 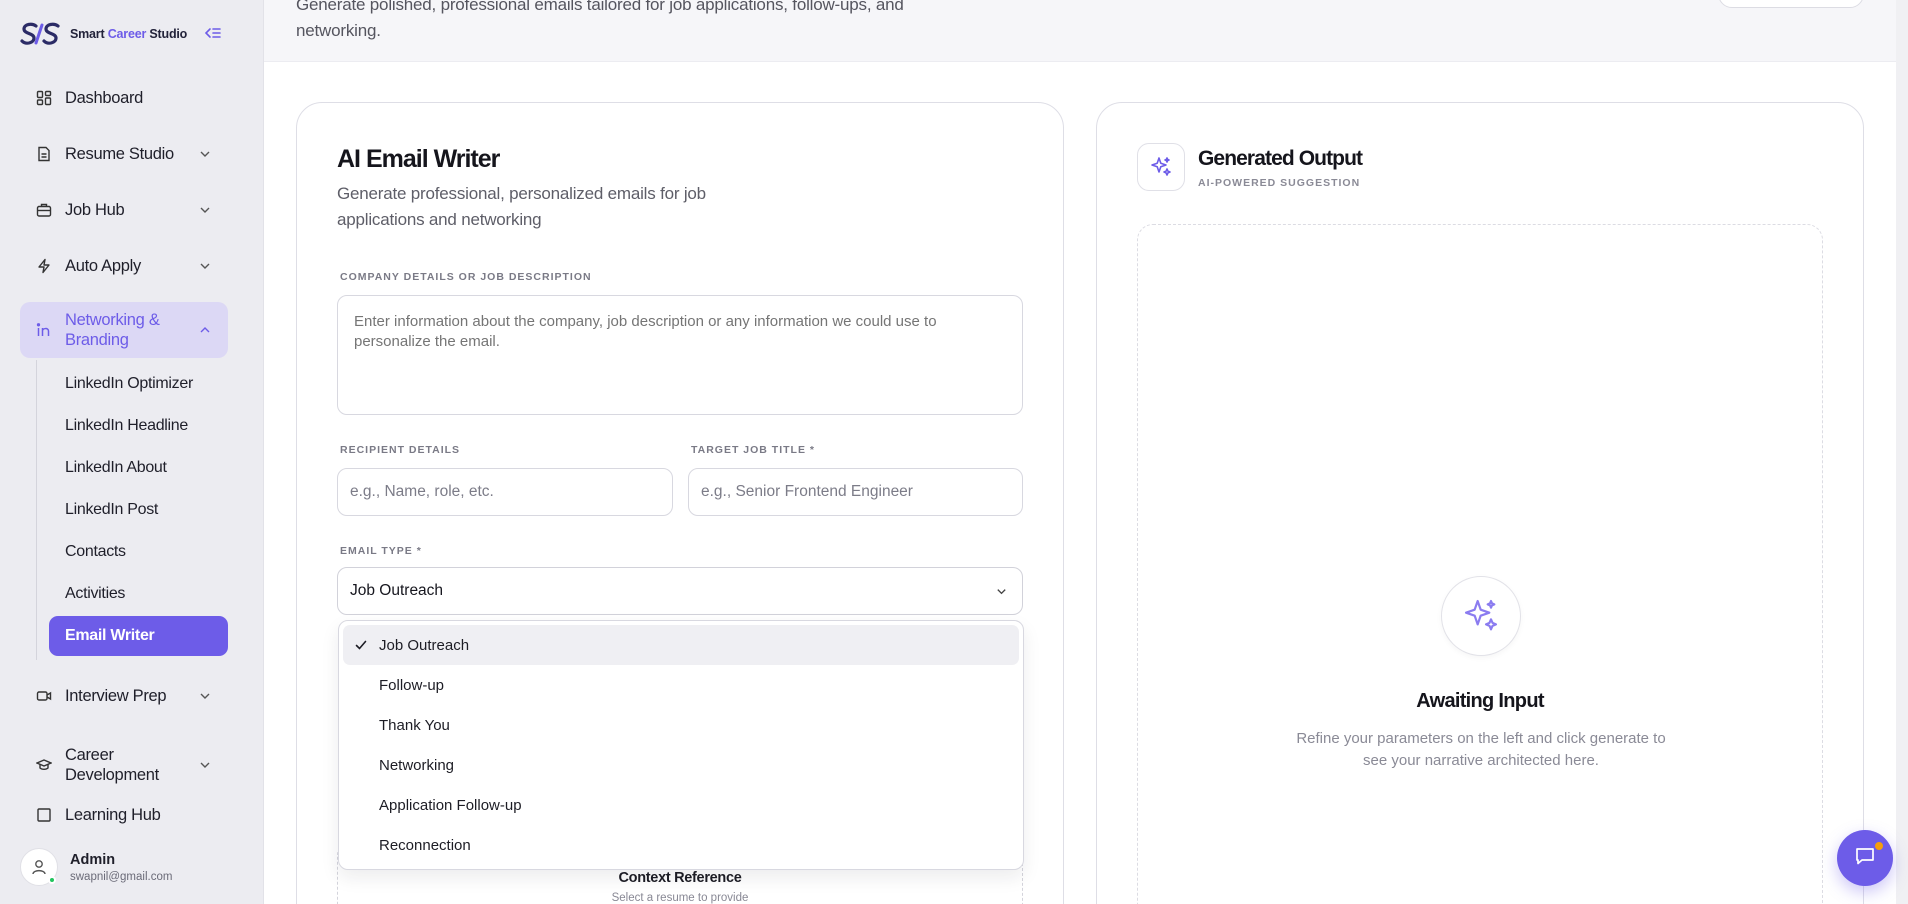 I want to click on header-action-button, so click(x=1791, y=4).